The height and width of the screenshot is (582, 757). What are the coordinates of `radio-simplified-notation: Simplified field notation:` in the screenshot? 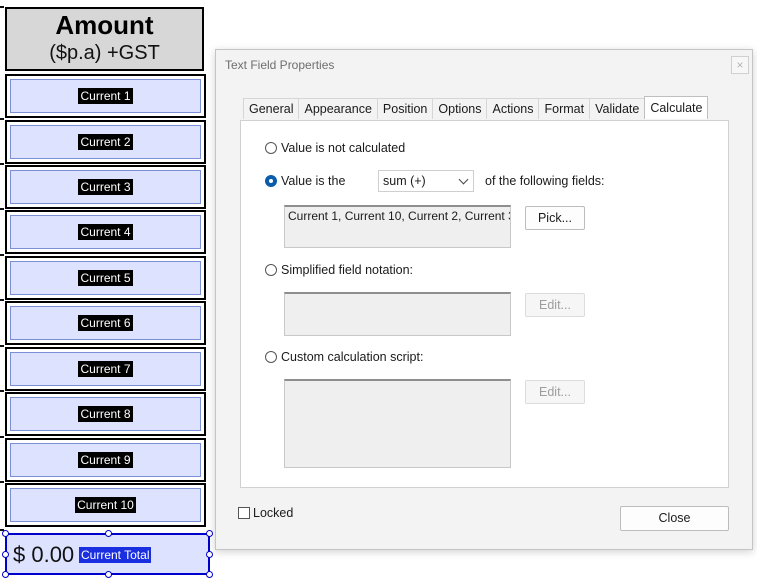 It's located at (339, 270).